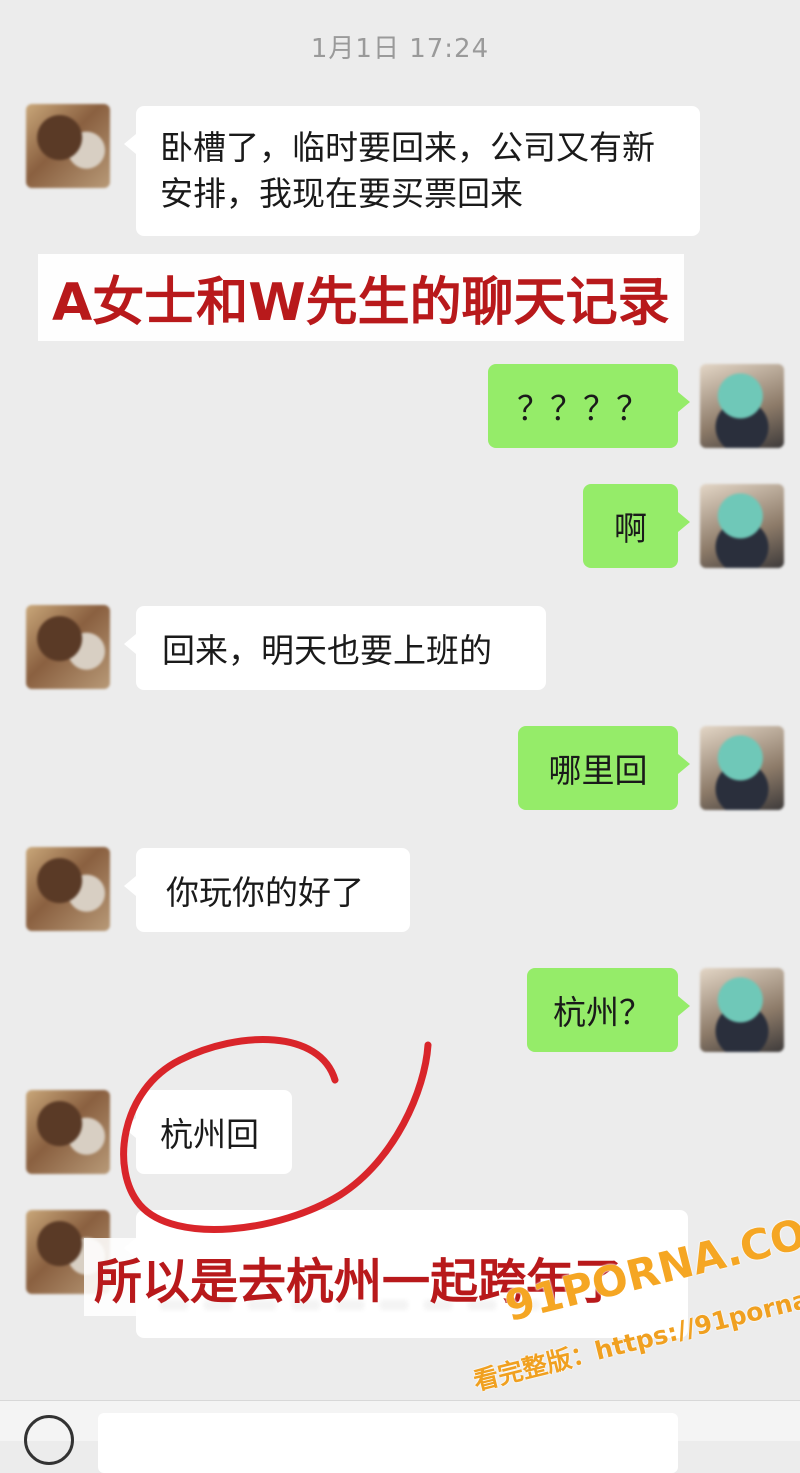 Image resolution: width=800 pixels, height=1473 pixels. I want to click on red-circle-annotation, so click(276, 1134).